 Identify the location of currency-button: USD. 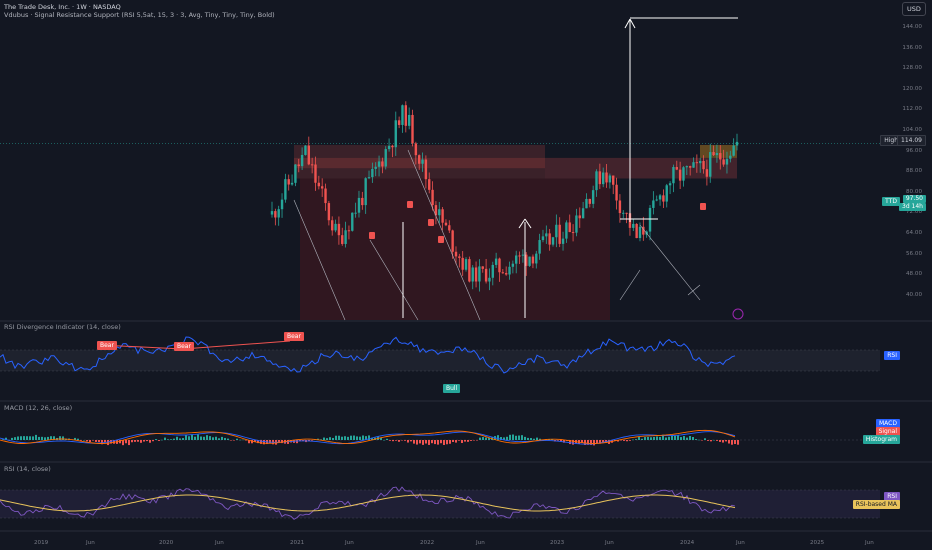
(914, 9).